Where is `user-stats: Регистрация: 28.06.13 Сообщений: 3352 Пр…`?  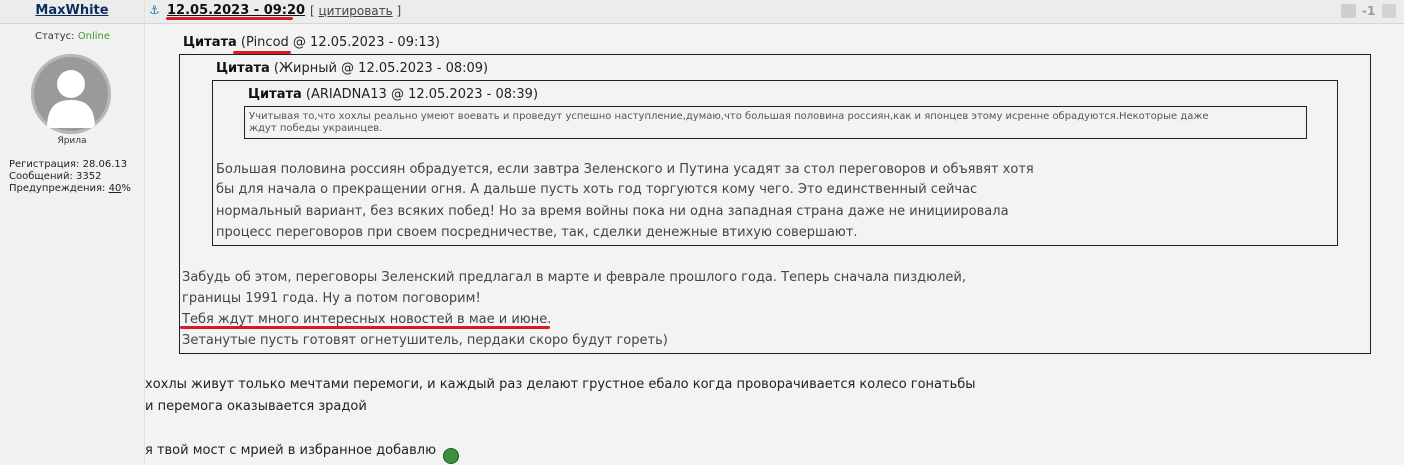
user-stats: Регистрация: 28.06.13 Сообщений: 3352 Пр… is located at coordinates (70, 177).